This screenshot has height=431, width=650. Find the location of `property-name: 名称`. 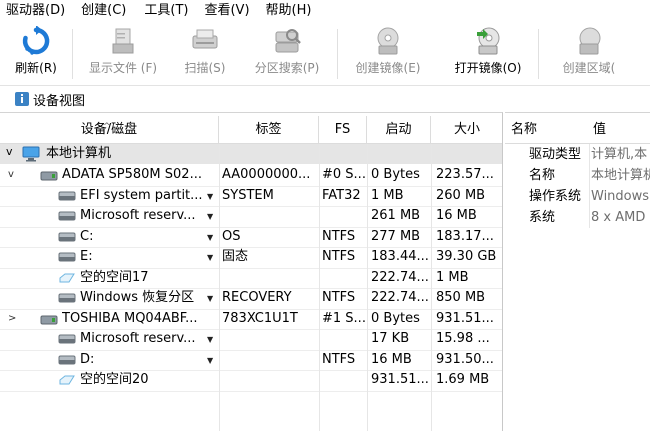

property-name: 名称 is located at coordinates (542, 175).